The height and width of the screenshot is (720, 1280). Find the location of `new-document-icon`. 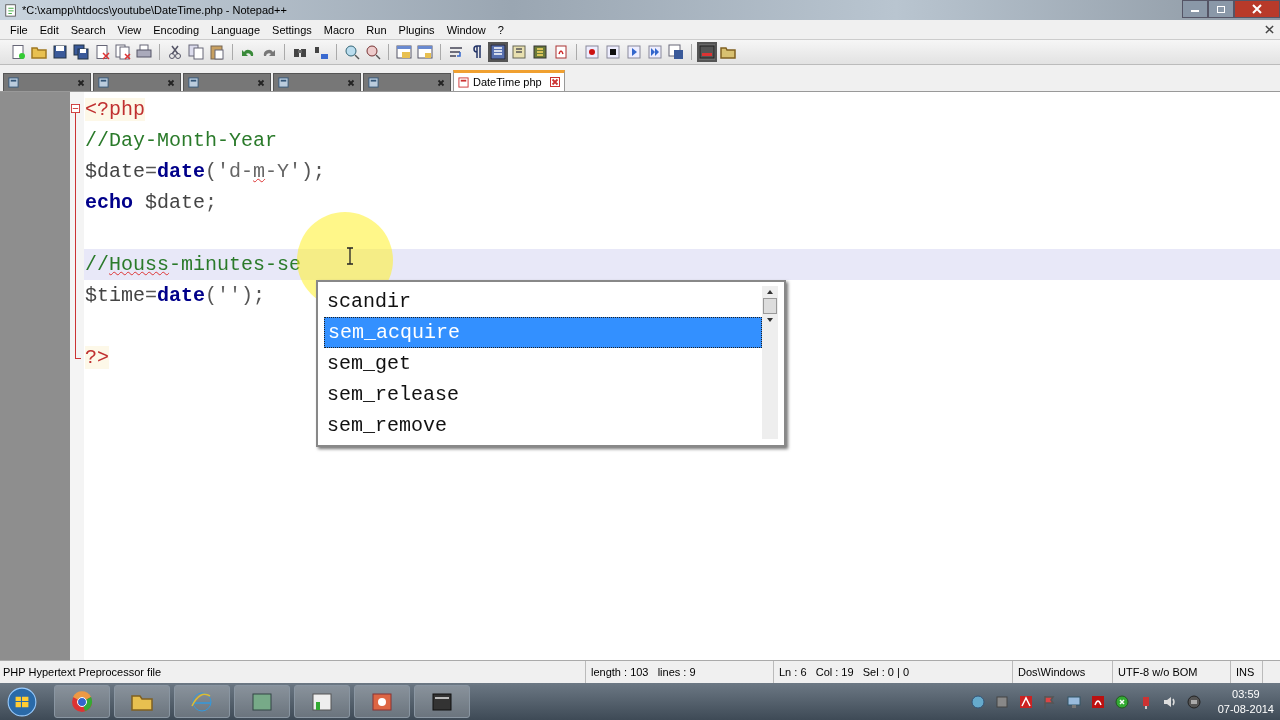

new-document-icon is located at coordinates (18, 52).